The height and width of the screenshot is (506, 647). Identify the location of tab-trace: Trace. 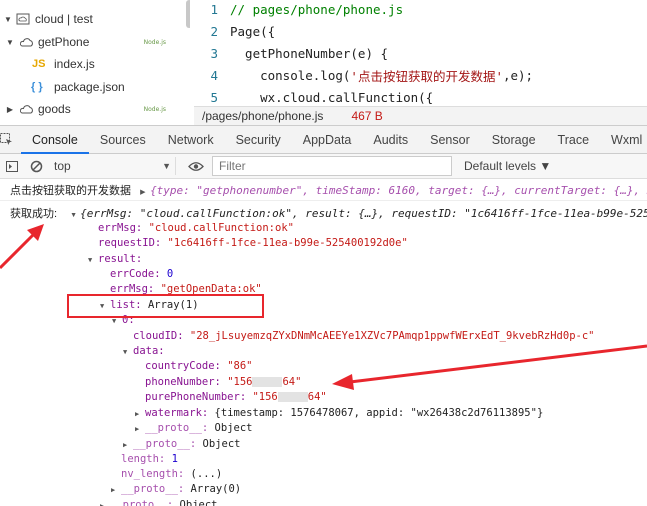
(574, 140).